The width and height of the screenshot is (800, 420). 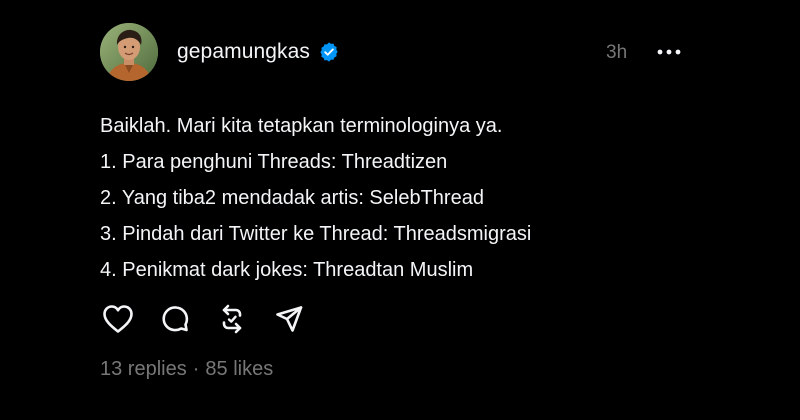 I want to click on post-actions, so click(x=214, y=319).